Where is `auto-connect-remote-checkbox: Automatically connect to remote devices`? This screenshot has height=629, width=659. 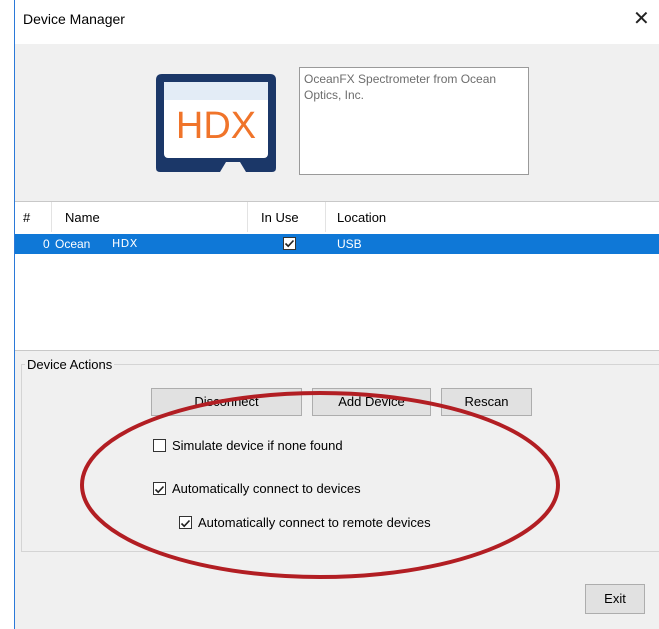 auto-connect-remote-checkbox: Automatically connect to remote devices is located at coordinates (334, 523).